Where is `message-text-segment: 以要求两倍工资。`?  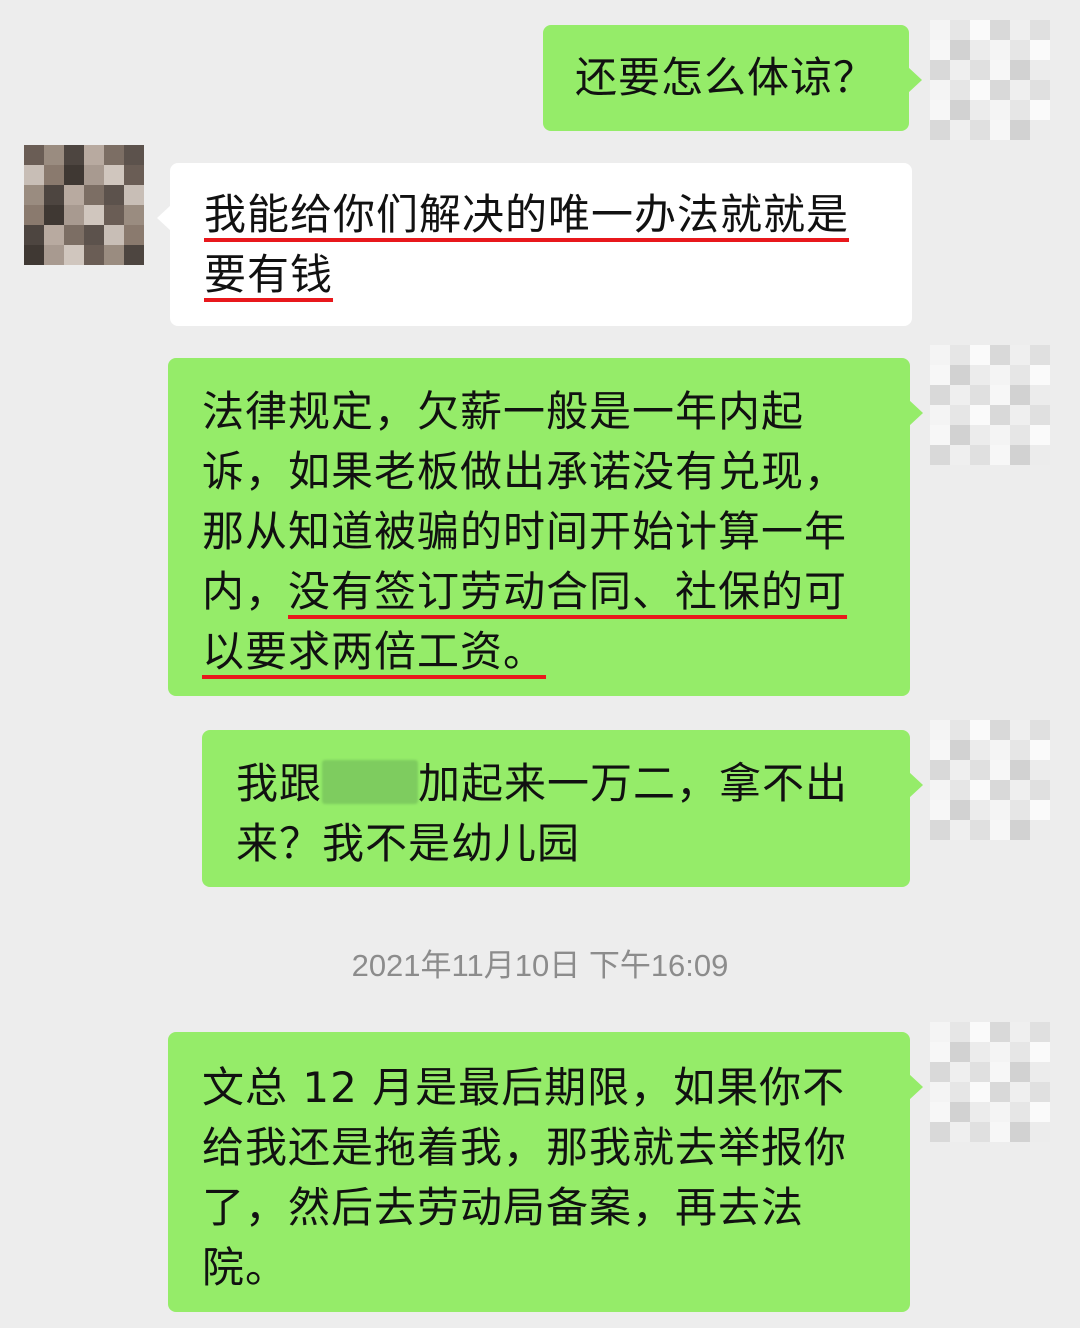
message-text-segment: 以要求两倍工资。 is located at coordinates (374, 651).